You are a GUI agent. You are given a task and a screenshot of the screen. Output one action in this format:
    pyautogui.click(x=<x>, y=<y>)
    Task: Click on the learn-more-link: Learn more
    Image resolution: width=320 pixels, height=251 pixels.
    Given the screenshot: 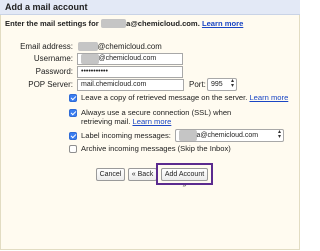 What is the action you would take?
    pyautogui.click(x=222, y=23)
    